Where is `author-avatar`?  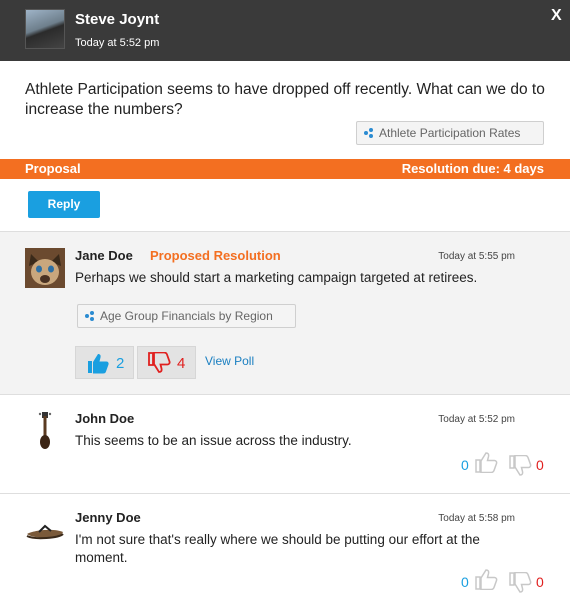
author-avatar is located at coordinates (45, 29).